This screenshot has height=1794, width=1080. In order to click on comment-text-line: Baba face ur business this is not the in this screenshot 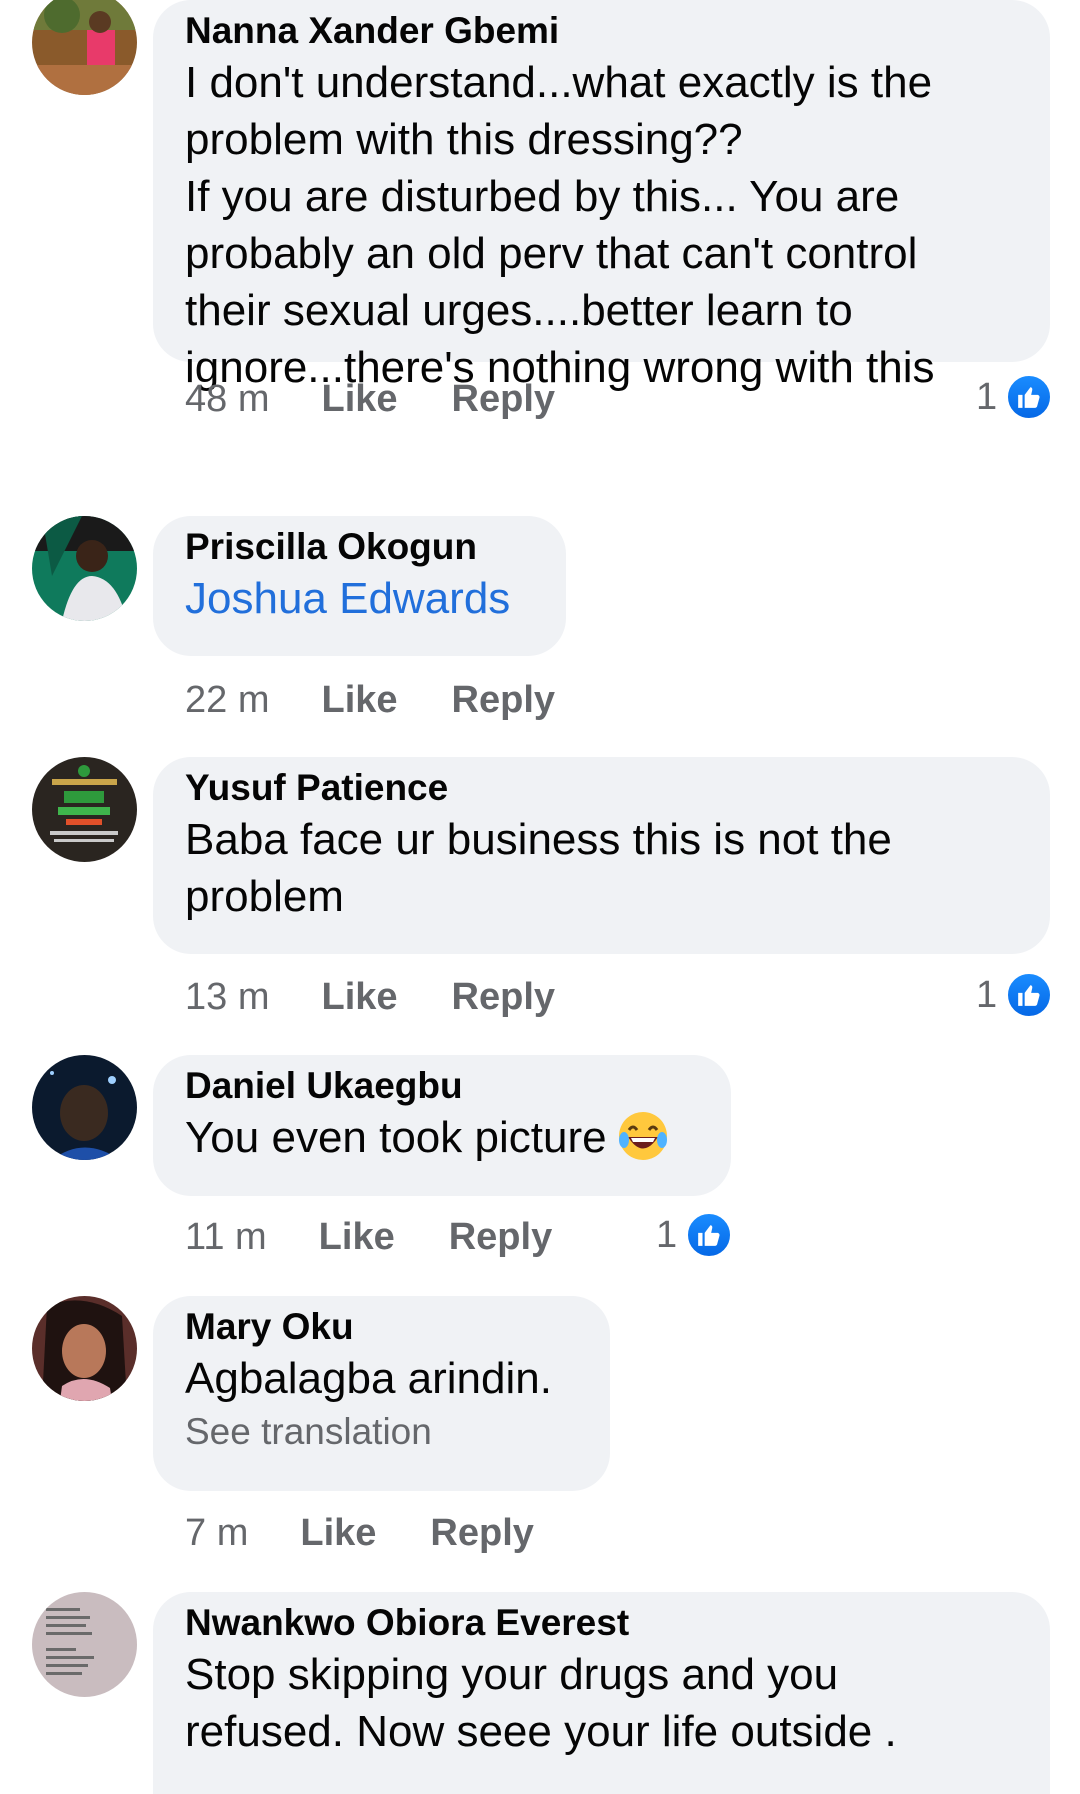, I will do `click(538, 839)`.